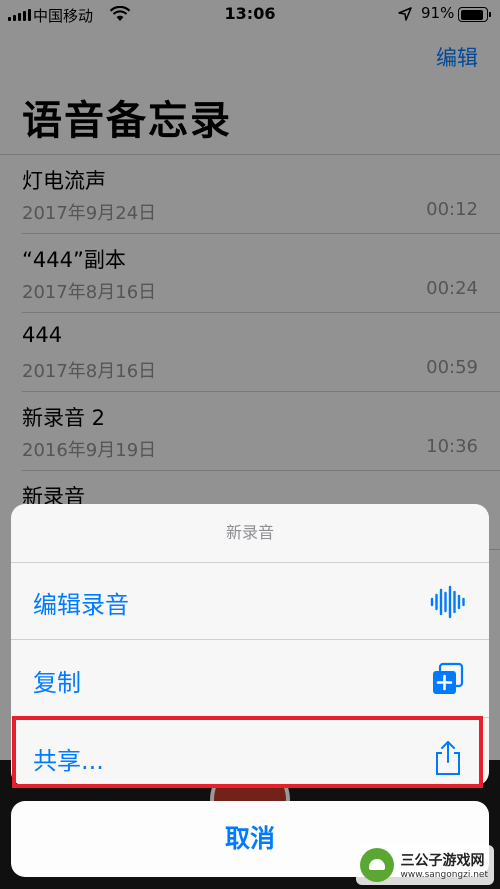 The height and width of the screenshot is (889, 500). What do you see at coordinates (444, 875) in the screenshot?
I see `watermark-url: www.sangongzi.net` at bounding box center [444, 875].